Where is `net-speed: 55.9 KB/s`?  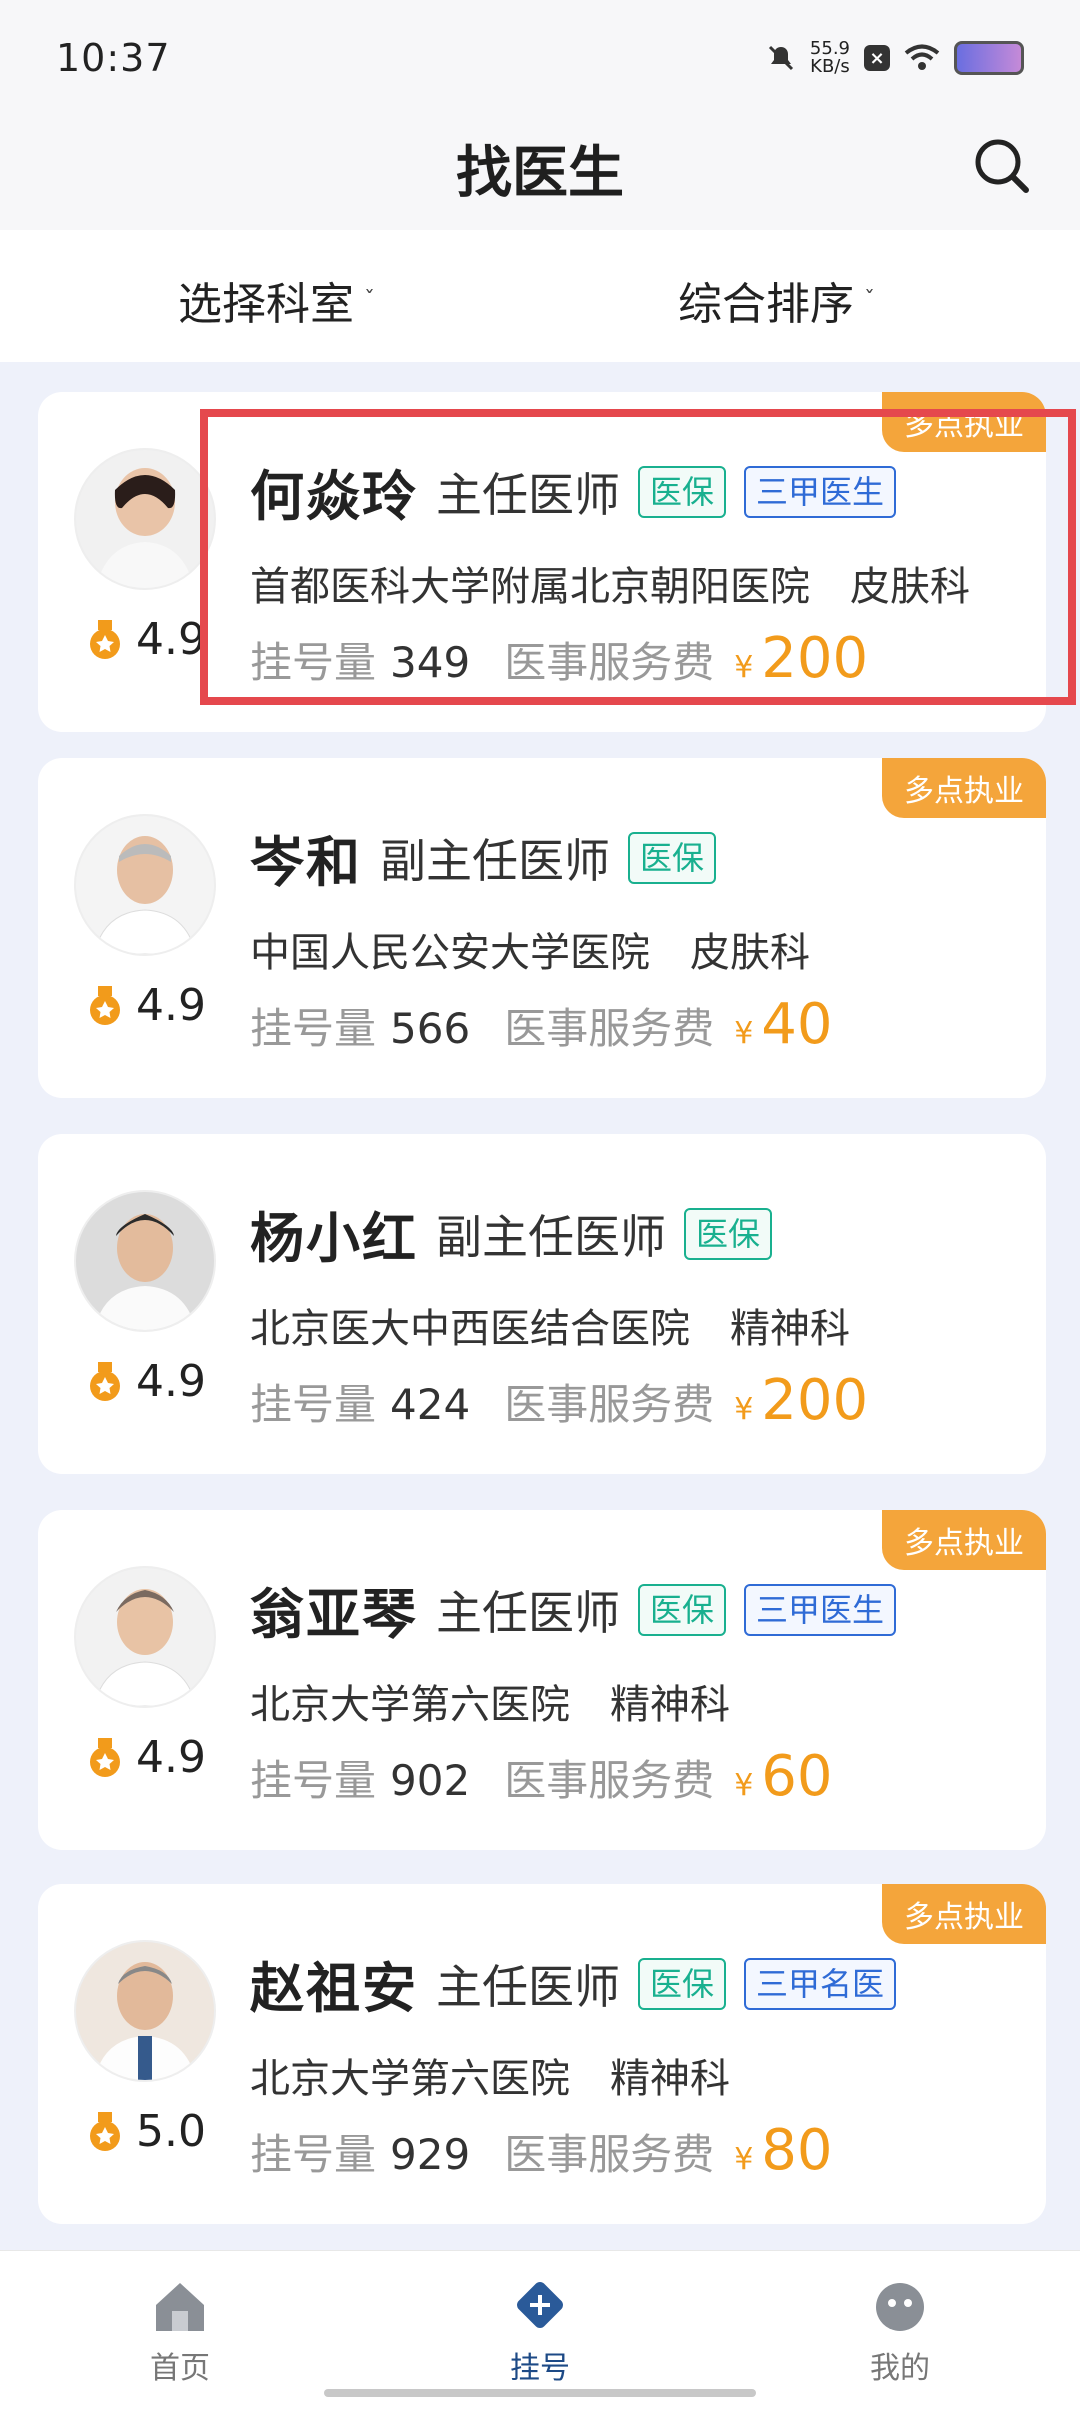
net-speed: 55.9 KB/s is located at coordinates (830, 58).